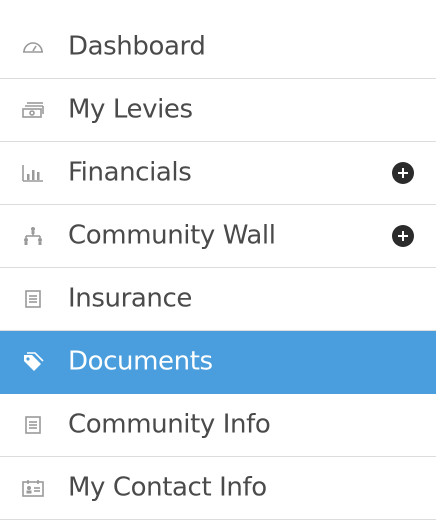  What do you see at coordinates (218, 8) in the screenshot?
I see `top-spacer` at bounding box center [218, 8].